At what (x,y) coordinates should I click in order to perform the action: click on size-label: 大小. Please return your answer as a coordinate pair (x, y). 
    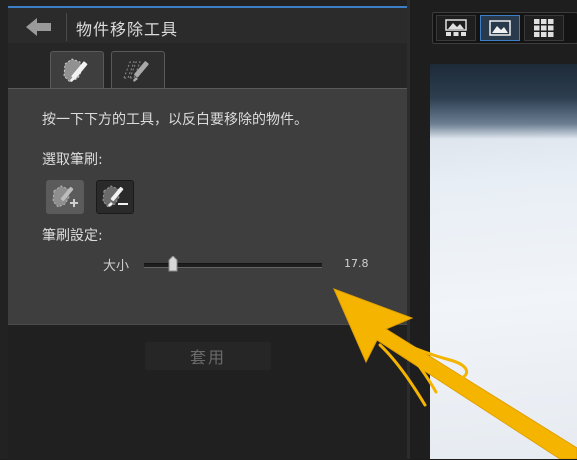
    Looking at the image, I should click on (116, 266).